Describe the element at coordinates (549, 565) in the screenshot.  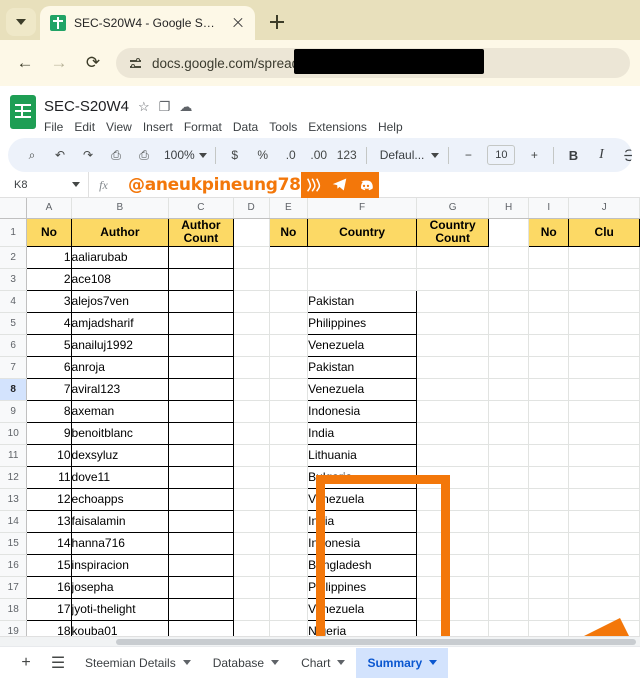
I see `cell-i16` at that location.